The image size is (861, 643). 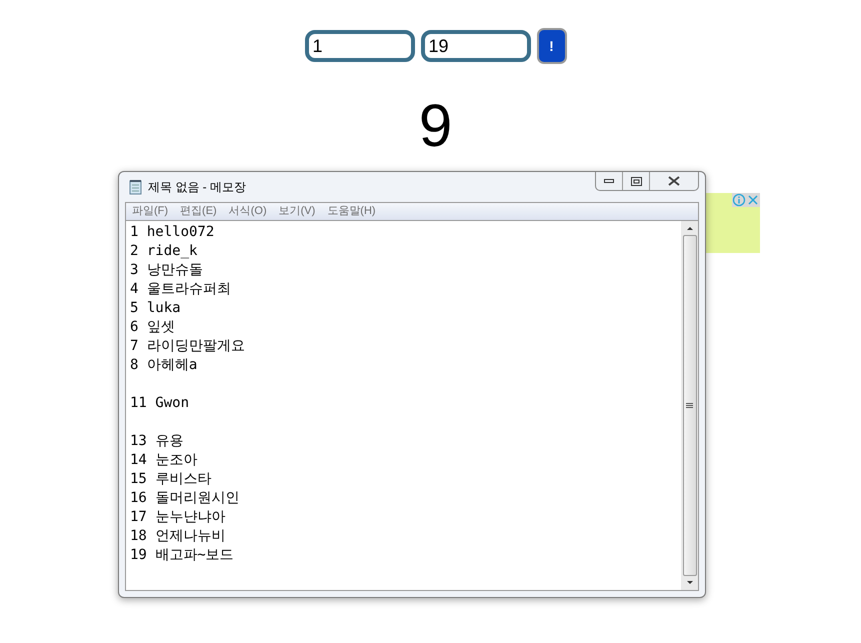 What do you see at coordinates (198, 211) in the screenshot?
I see `menu-item: 편집(E)` at bounding box center [198, 211].